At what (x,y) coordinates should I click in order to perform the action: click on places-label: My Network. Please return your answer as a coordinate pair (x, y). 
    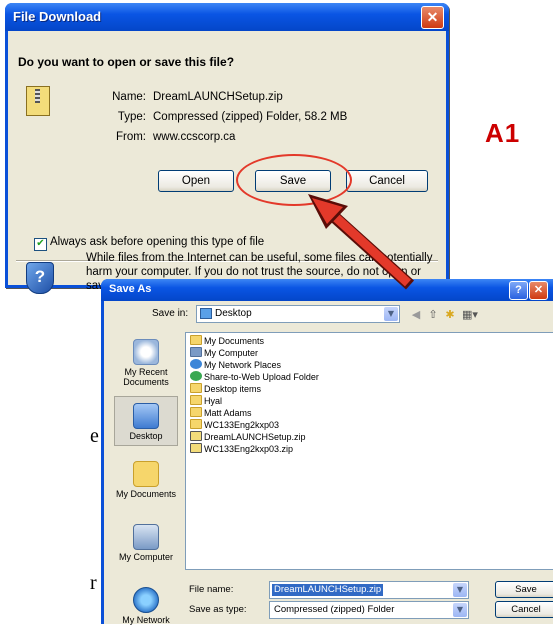
    Looking at the image, I should click on (146, 620).